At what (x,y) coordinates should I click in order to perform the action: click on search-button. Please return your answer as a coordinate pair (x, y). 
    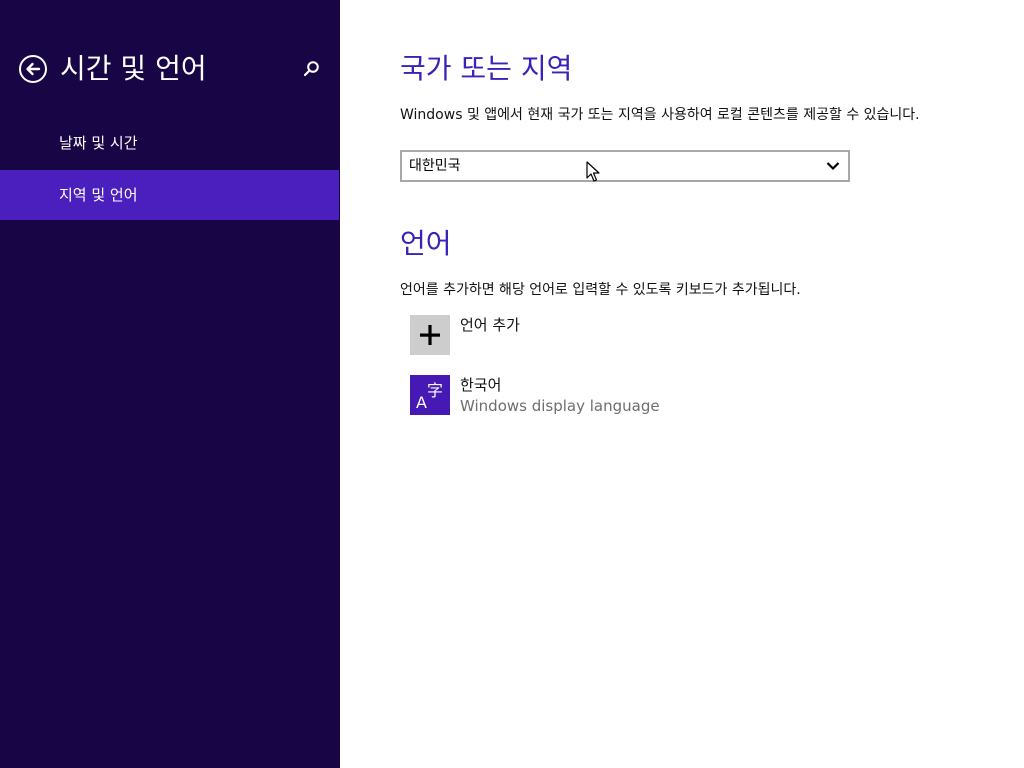
    Looking at the image, I should click on (311, 69).